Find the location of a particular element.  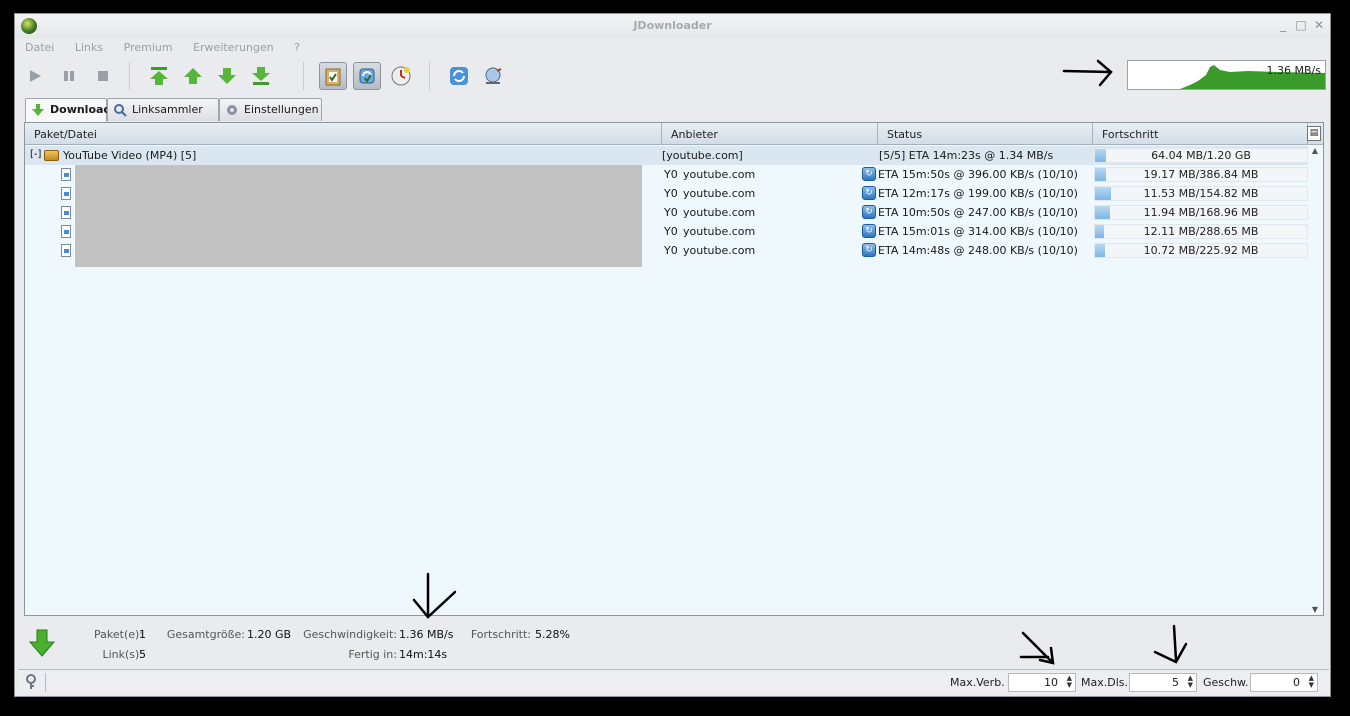

menu-erweiterungen: Erweiterungen is located at coordinates (233, 47).